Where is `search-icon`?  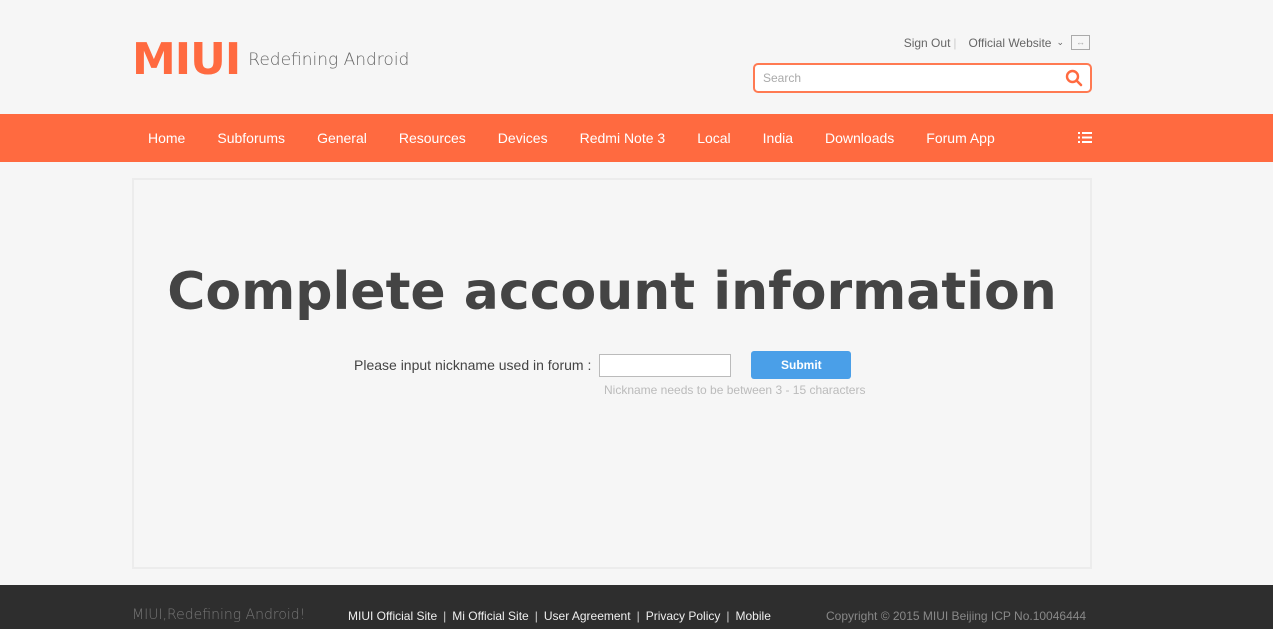 search-icon is located at coordinates (1074, 78).